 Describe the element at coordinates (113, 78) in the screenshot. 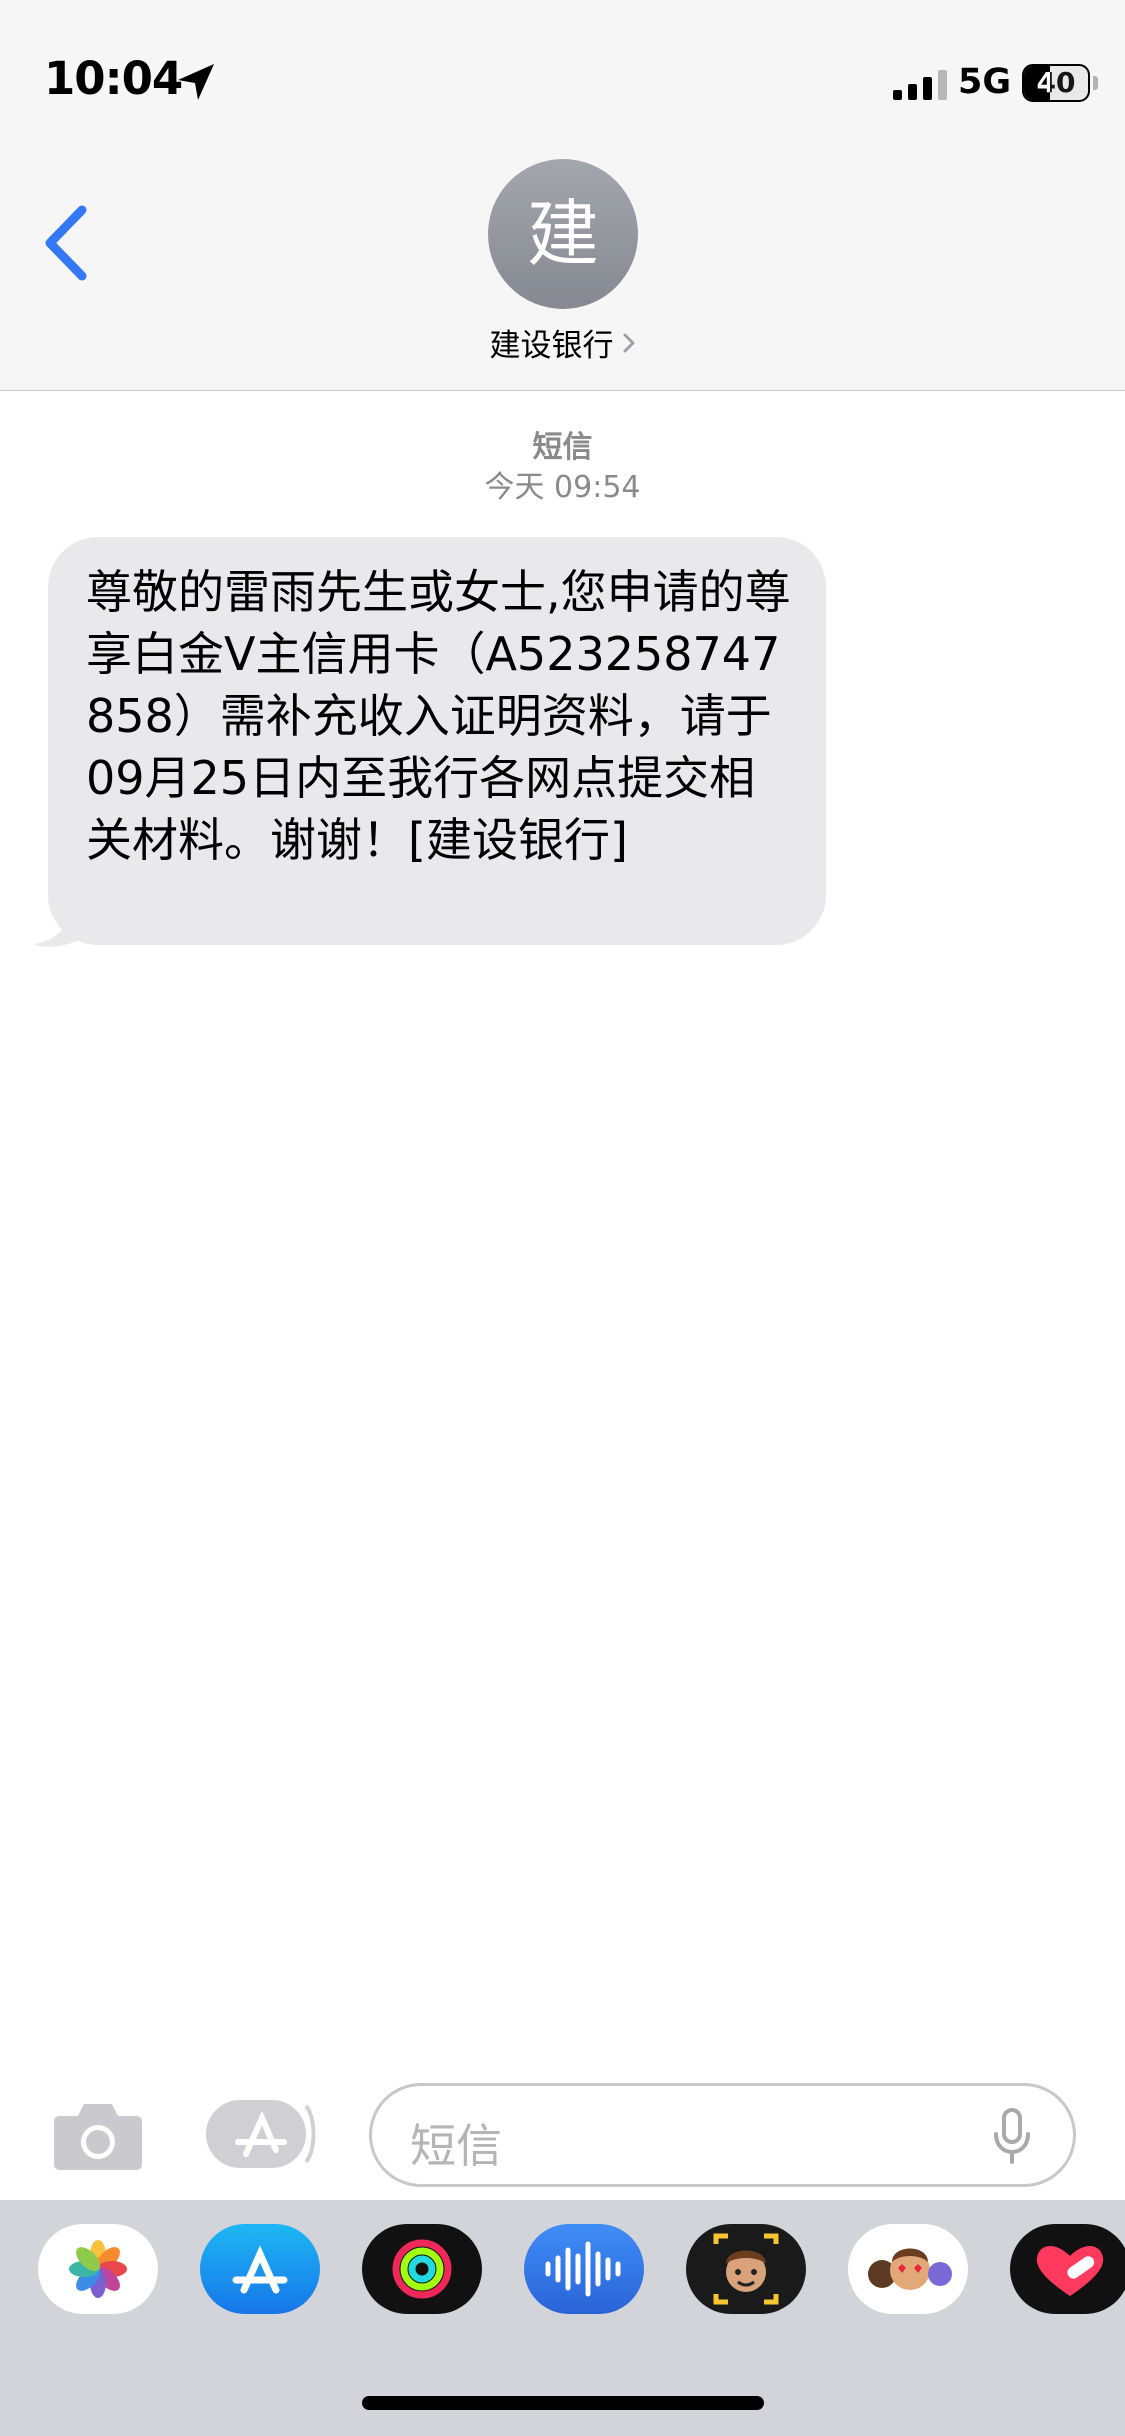

I see `status-time: 10:04` at that location.